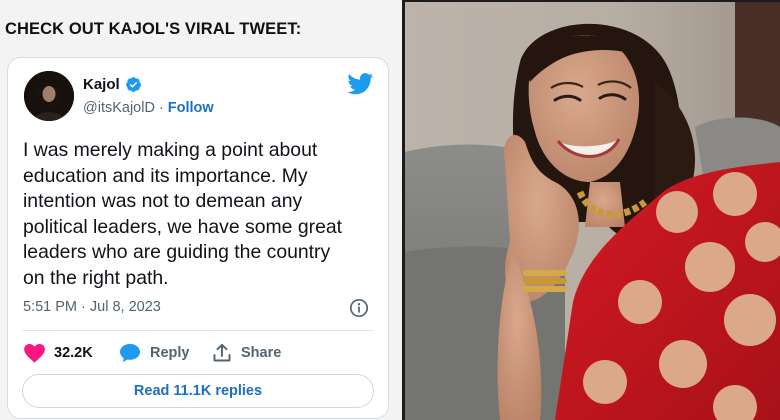 The height and width of the screenshot is (420, 780). I want to click on share-icon, so click(222, 353).